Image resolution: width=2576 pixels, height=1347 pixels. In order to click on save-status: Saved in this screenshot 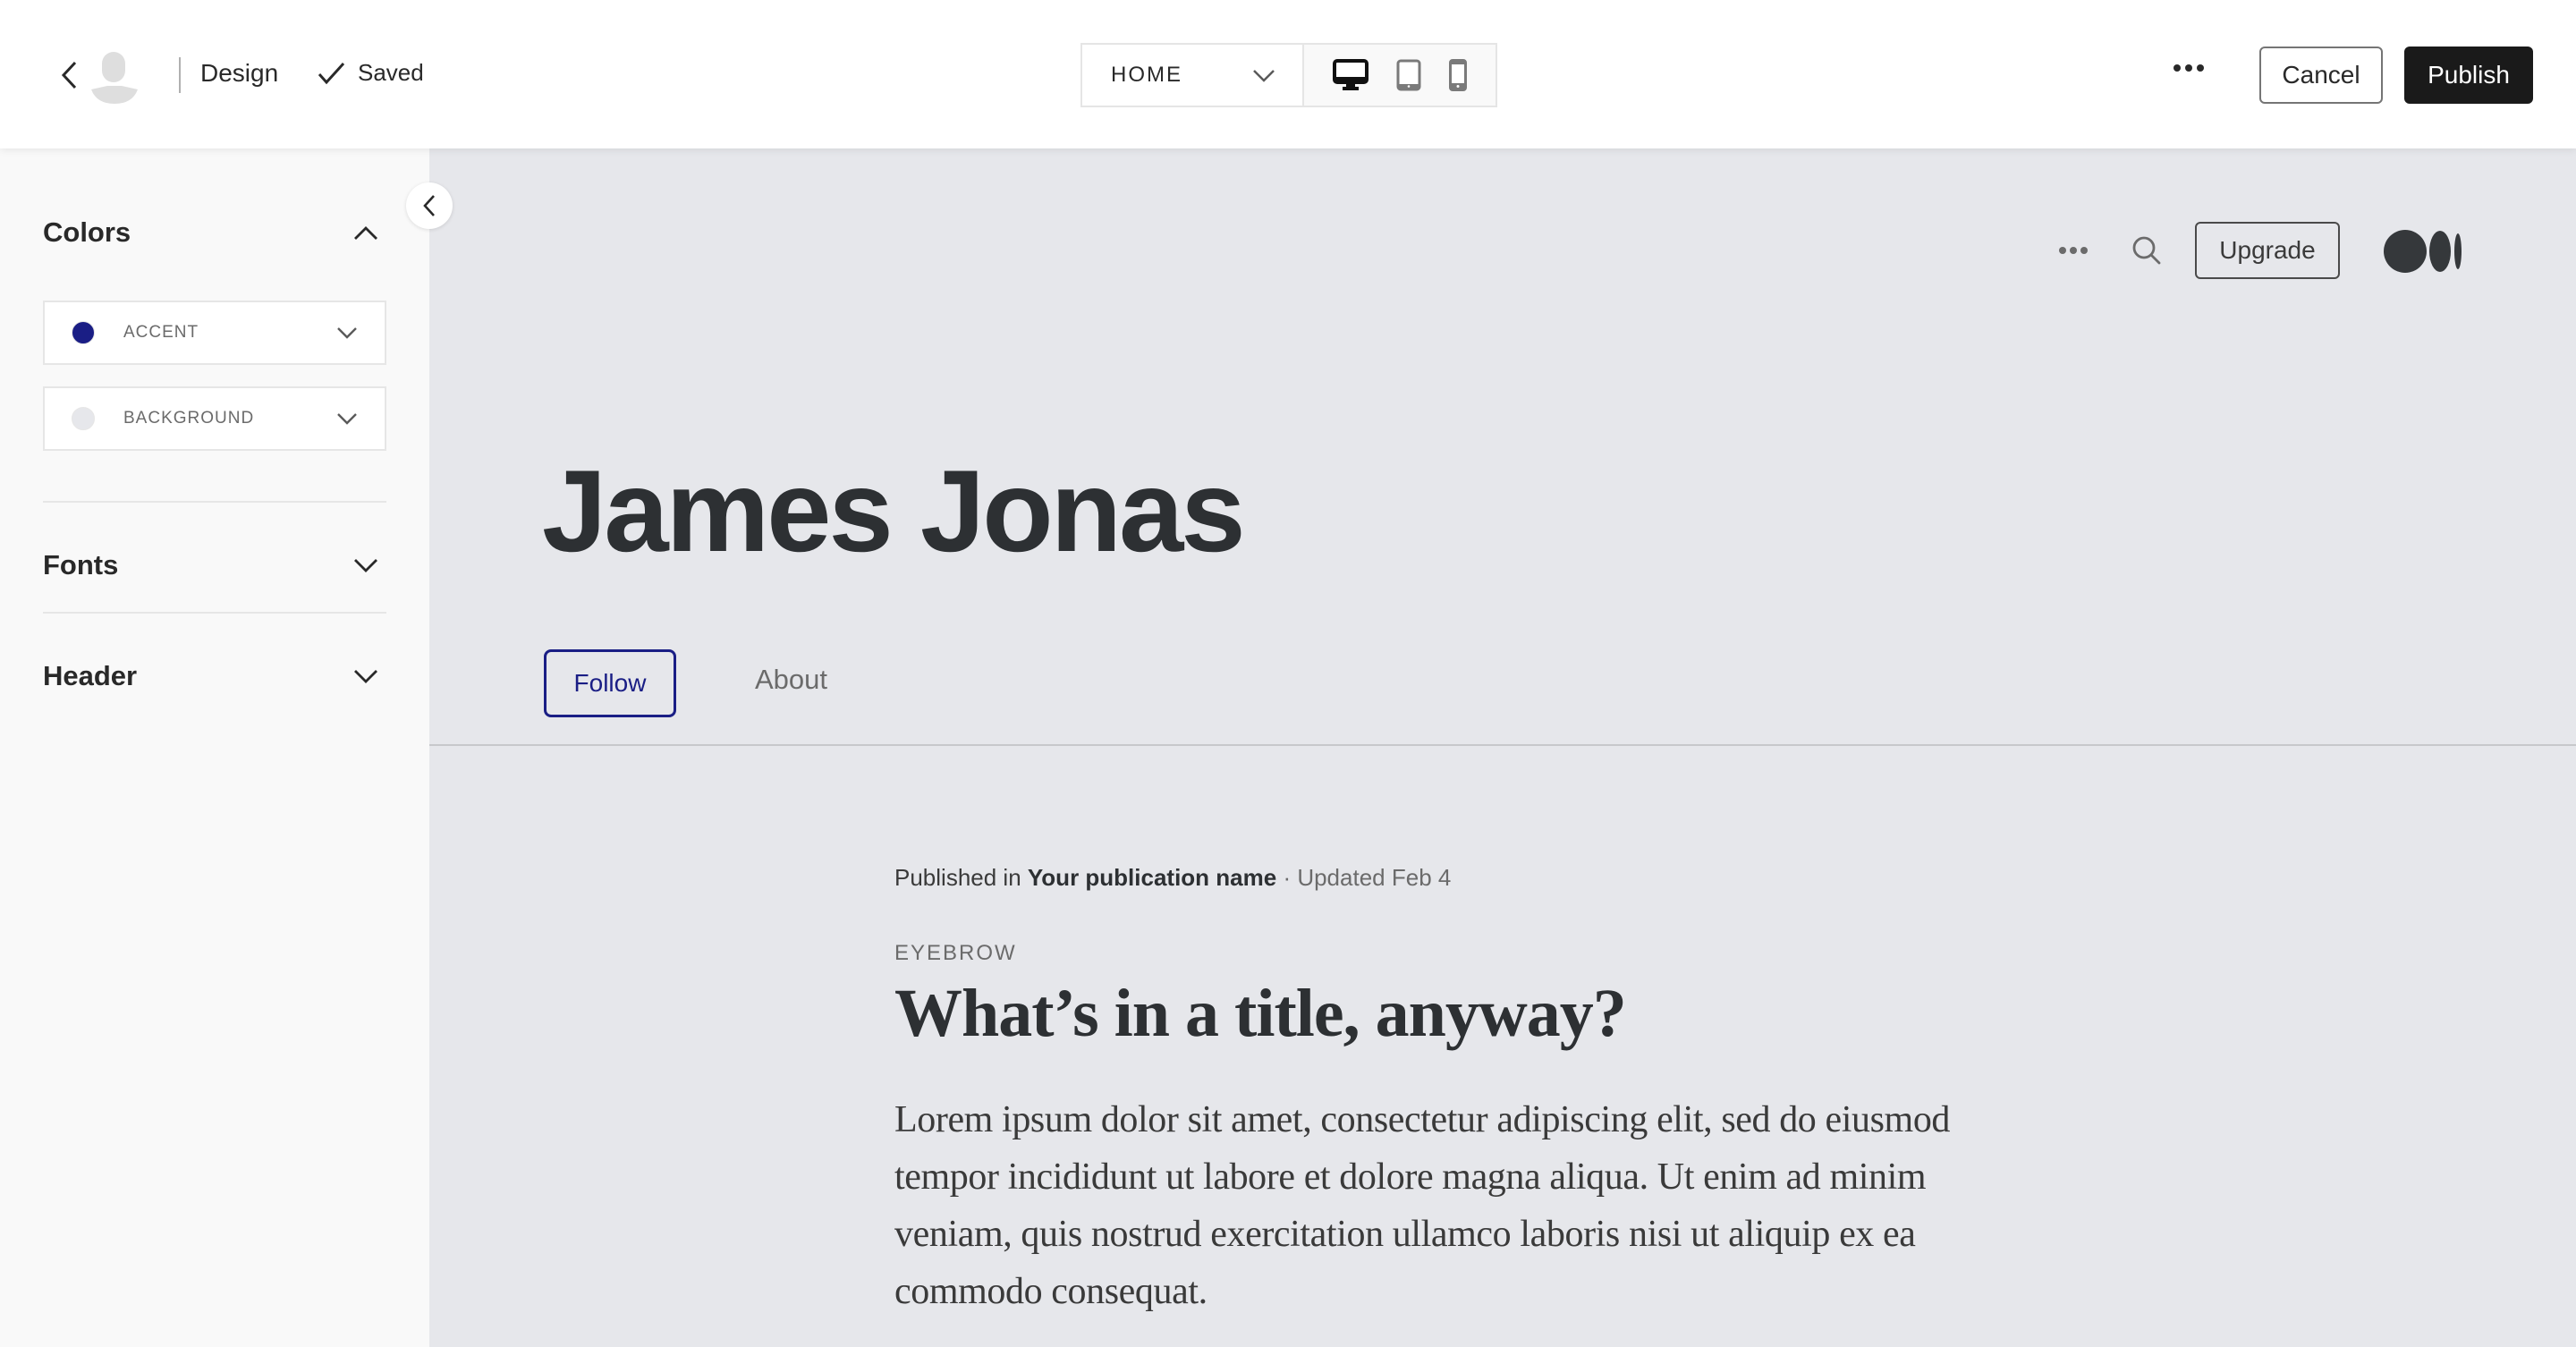, I will do `click(370, 73)`.